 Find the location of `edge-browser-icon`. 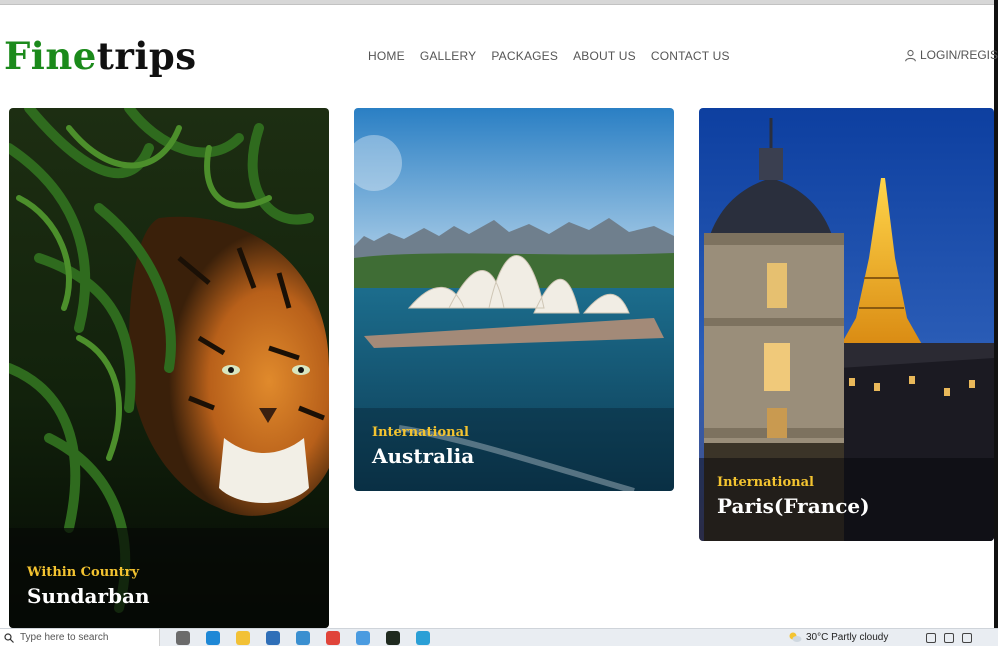

edge-browser-icon is located at coordinates (213, 637).